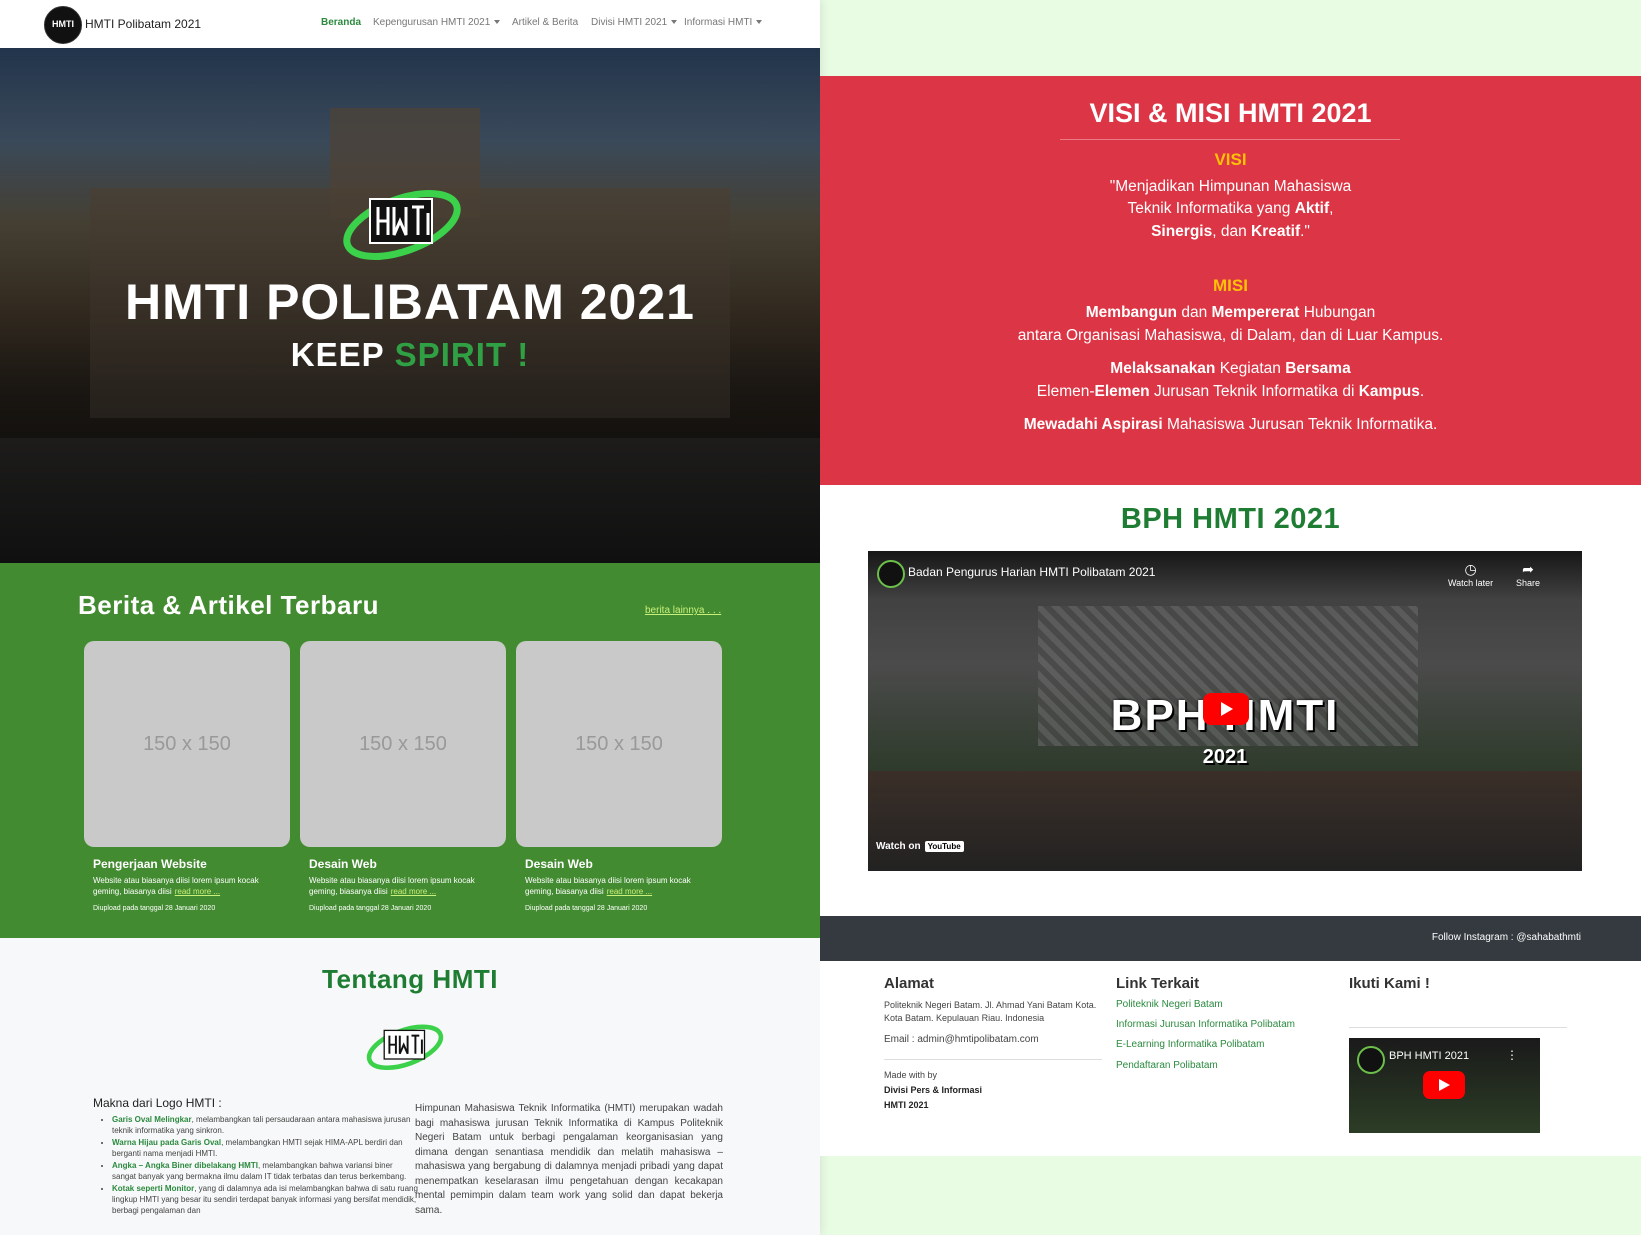 The width and height of the screenshot is (1641, 1235). What do you see at coordinates (1190, 1044) in the screenshot?
I see `link-elearning: E-Learning Informatika Polibatam` at bounding box center [1190, 1044].